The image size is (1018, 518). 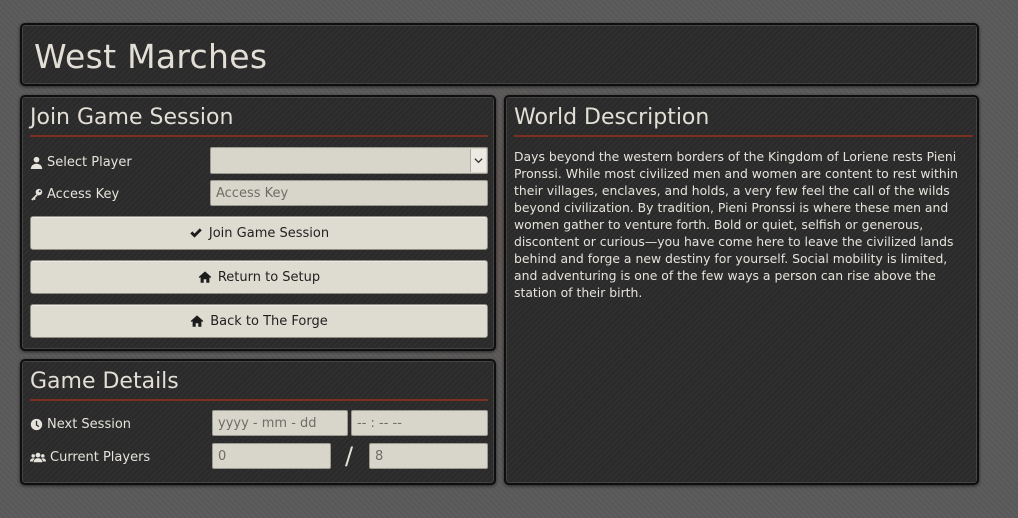 What do you see at coordinates (81, 162) in the screenshot?
I see `select-player-label: Select Player` at bounding box center [81, 162].